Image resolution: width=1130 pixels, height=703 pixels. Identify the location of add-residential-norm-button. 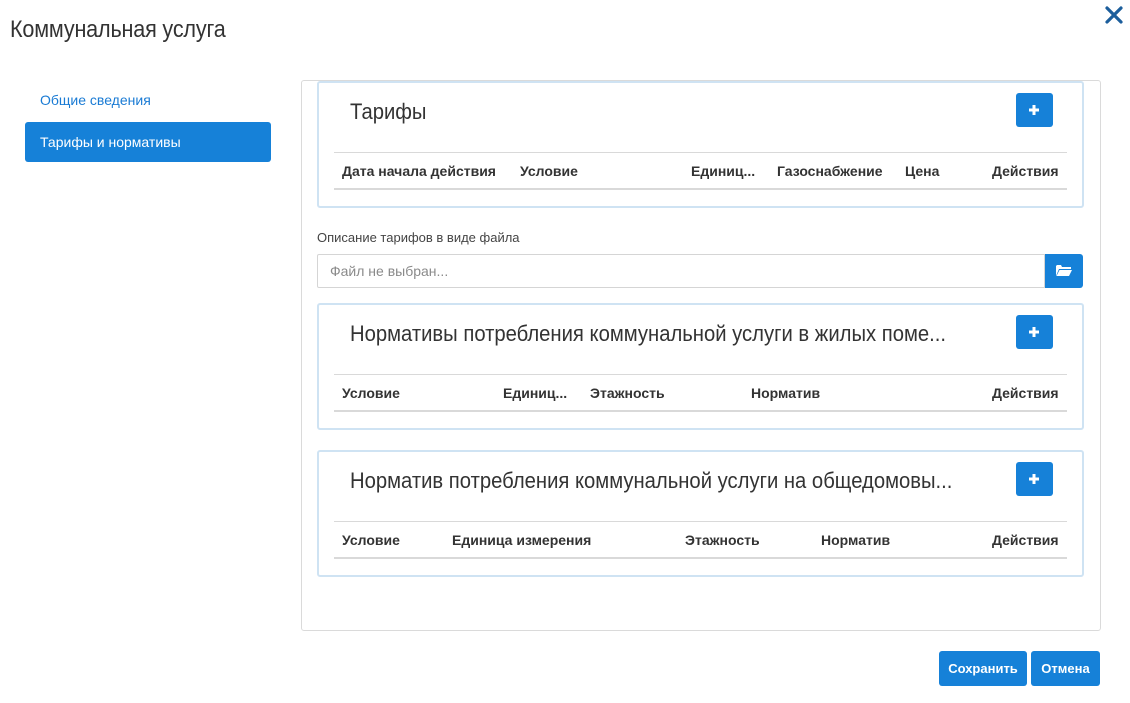
(1034, 332).